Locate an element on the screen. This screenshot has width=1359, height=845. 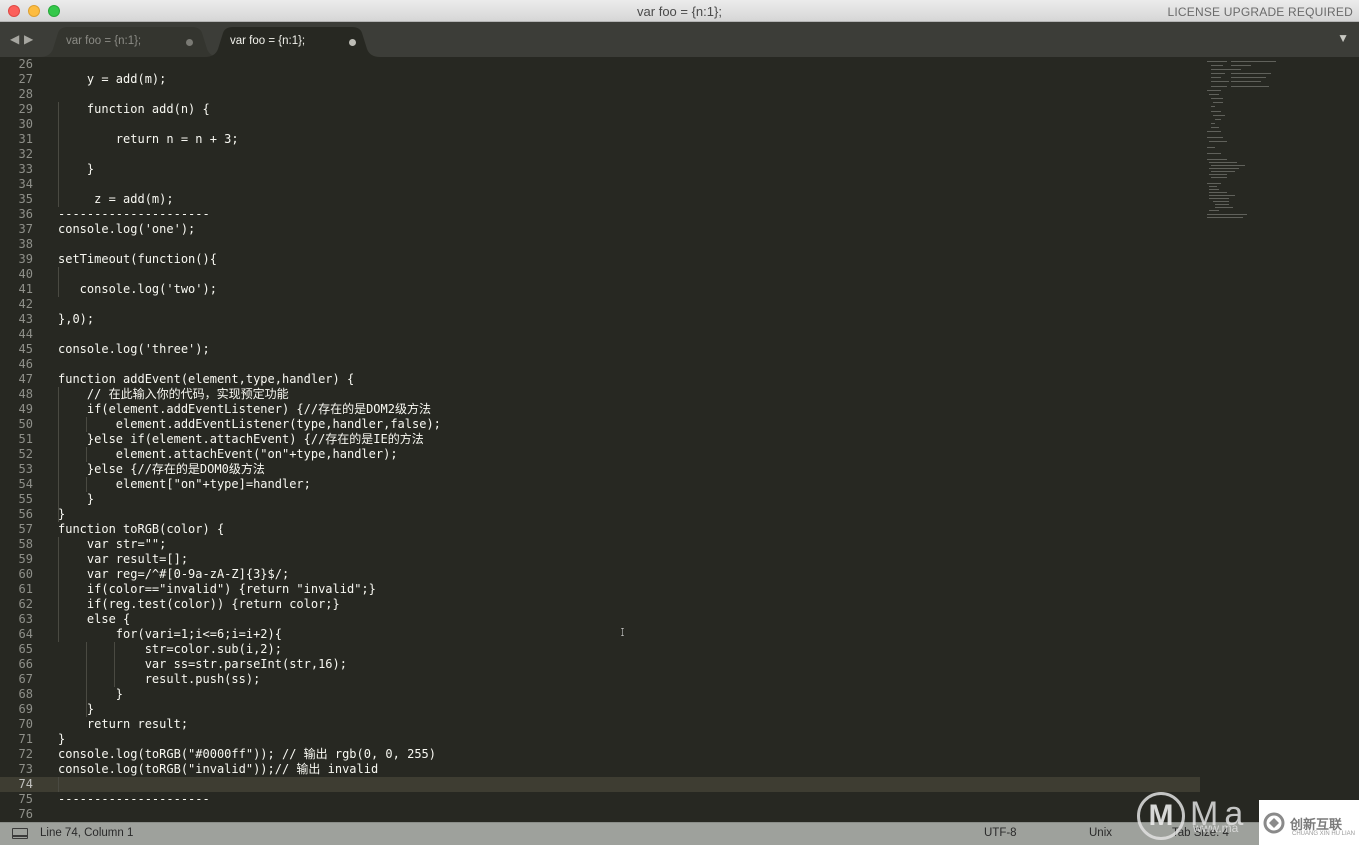
code-line: 35 z = add(m); is located at coordinates (600, 199).